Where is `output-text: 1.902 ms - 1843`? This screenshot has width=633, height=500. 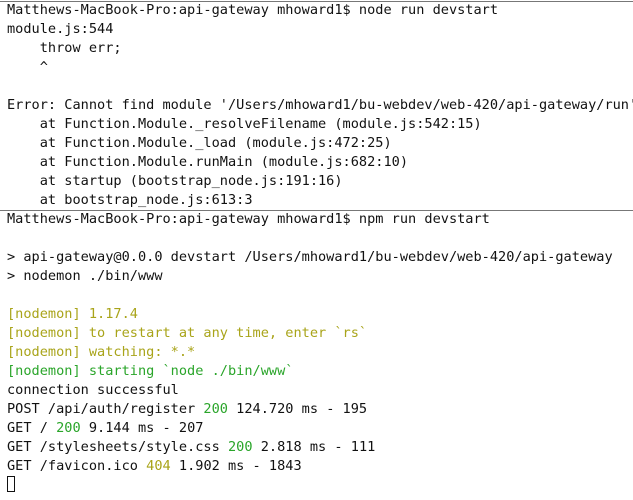
output-text: 1.902 ms - 1843 is located at coordinates (236, 466).